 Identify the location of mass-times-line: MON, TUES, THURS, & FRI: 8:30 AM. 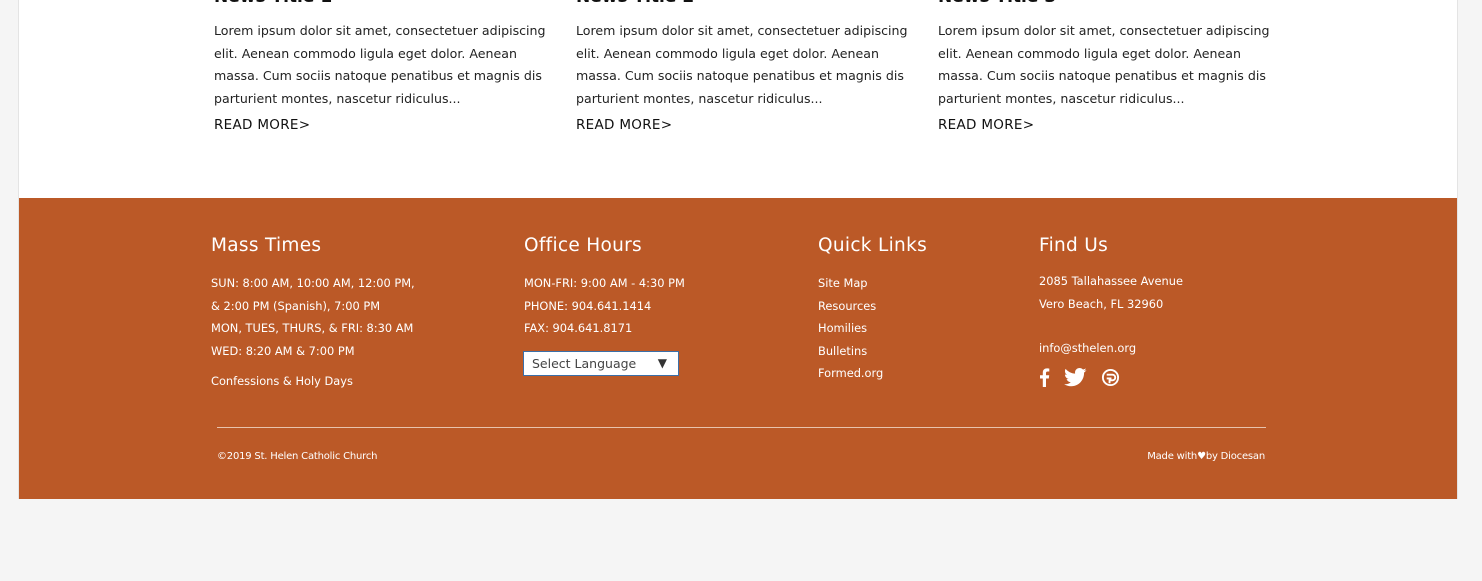
(312, 328).